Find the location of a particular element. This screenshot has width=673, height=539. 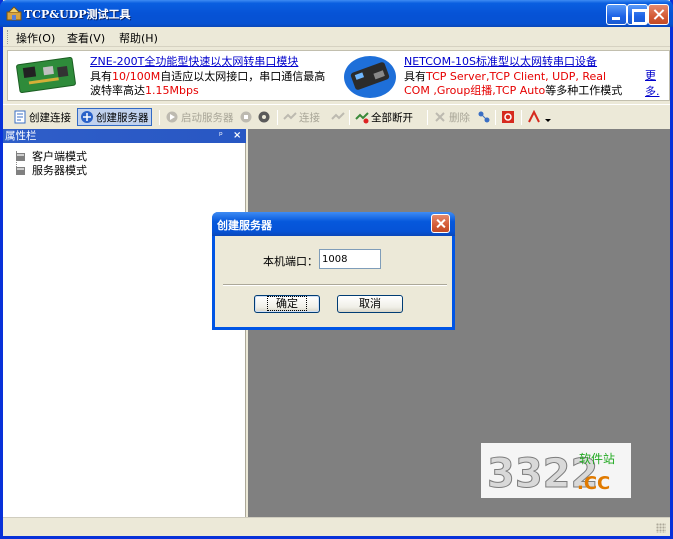

new-connection-icon is located at coordinates (20, 117).